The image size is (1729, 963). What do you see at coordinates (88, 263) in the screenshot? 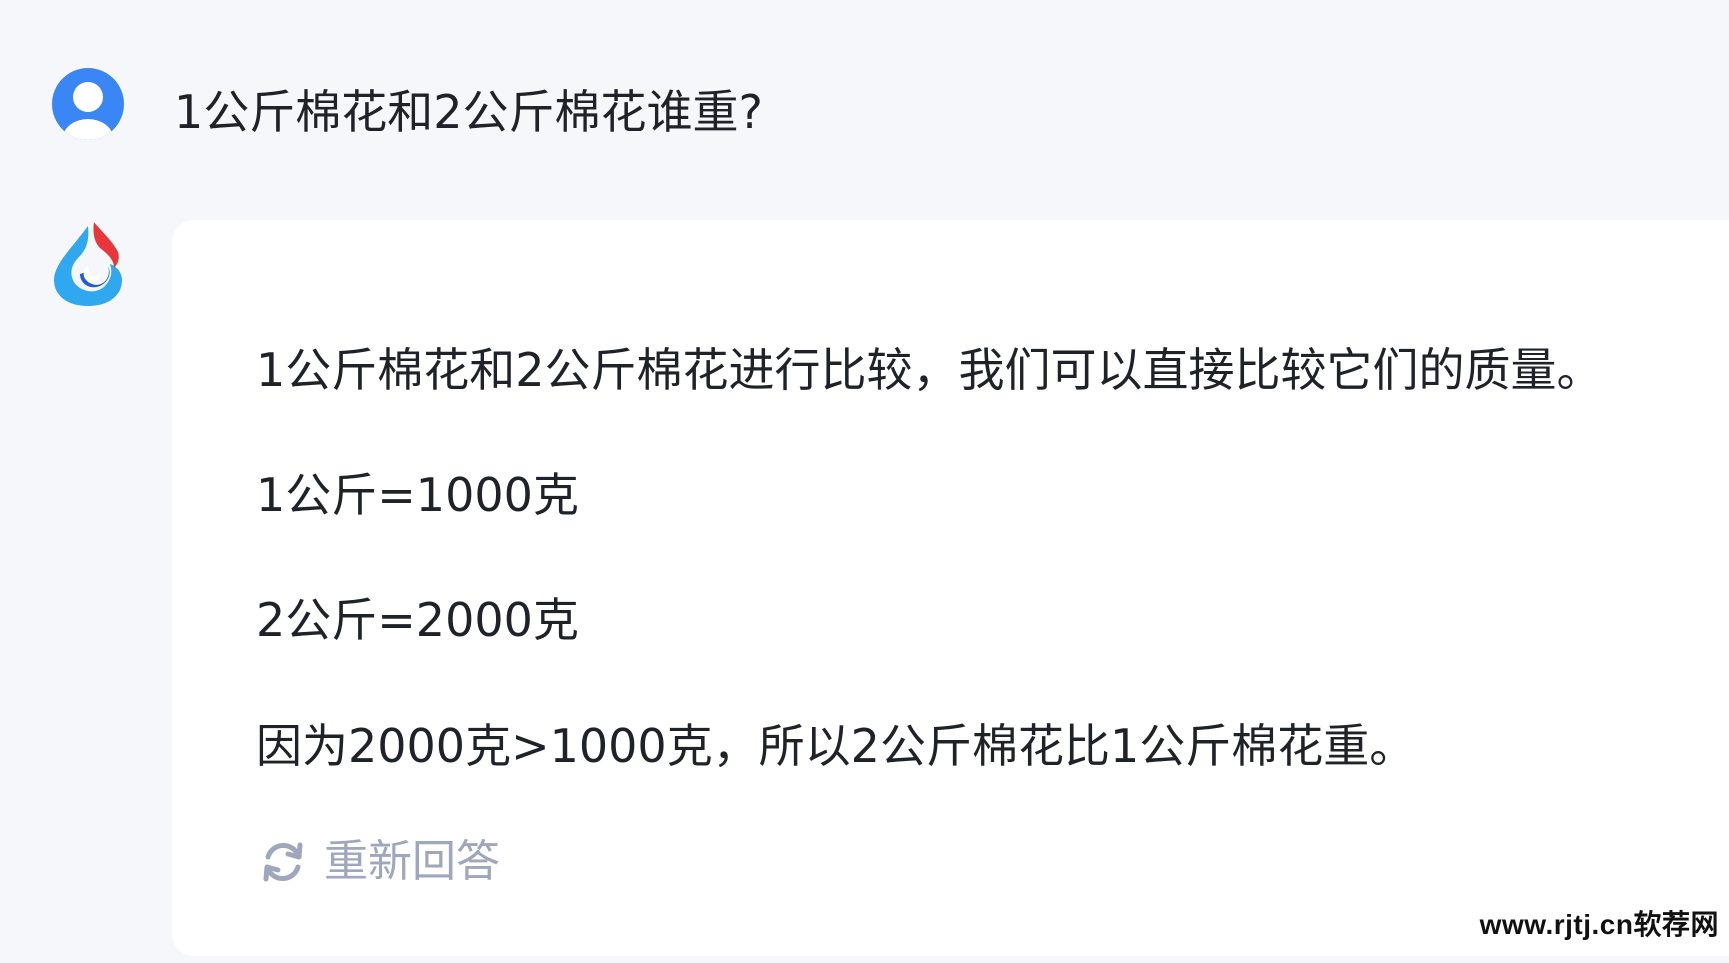
I see `bot-logo-icon` at bounding box center [88, 263].